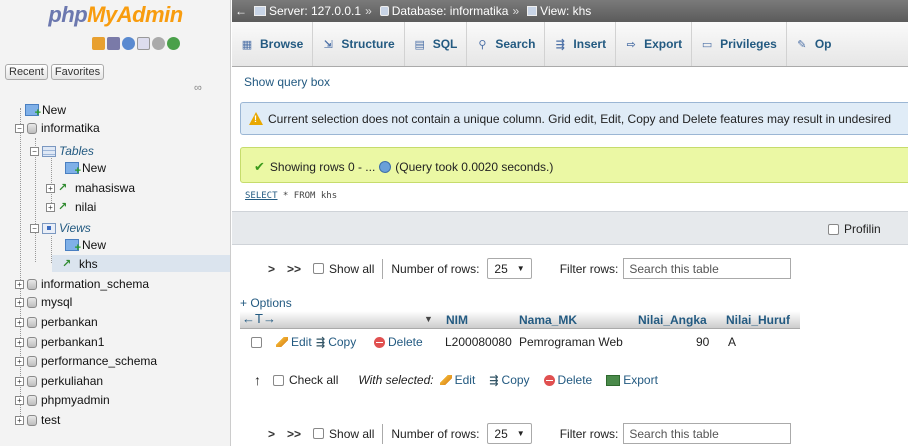 This screenshot has height=446, width=908. I want to click on tree-db-item: + performance_schema, so click(86, 361).